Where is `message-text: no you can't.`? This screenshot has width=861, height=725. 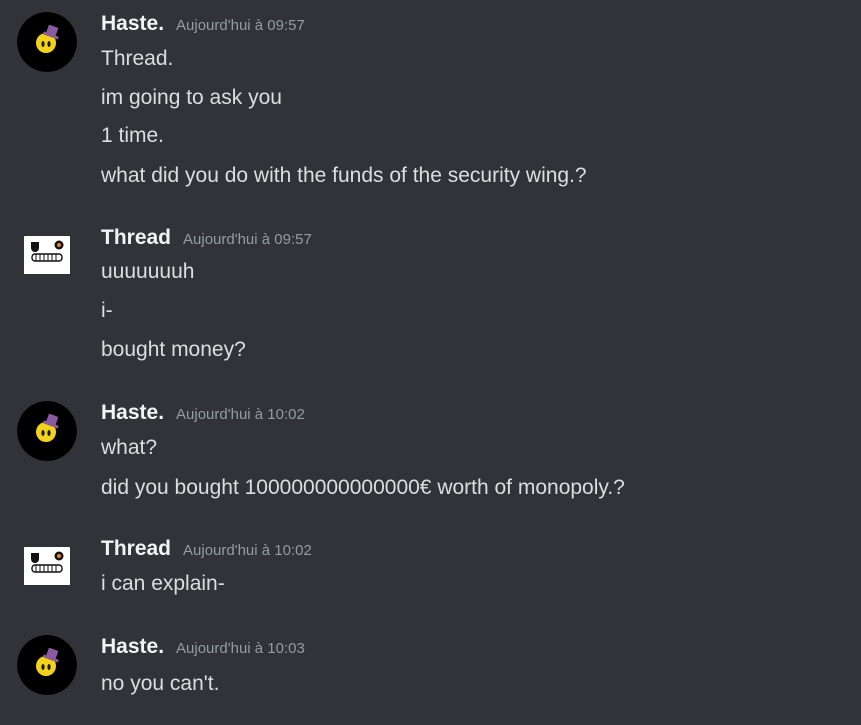 message-text: no you can't. is located at coordinates (160, 683).